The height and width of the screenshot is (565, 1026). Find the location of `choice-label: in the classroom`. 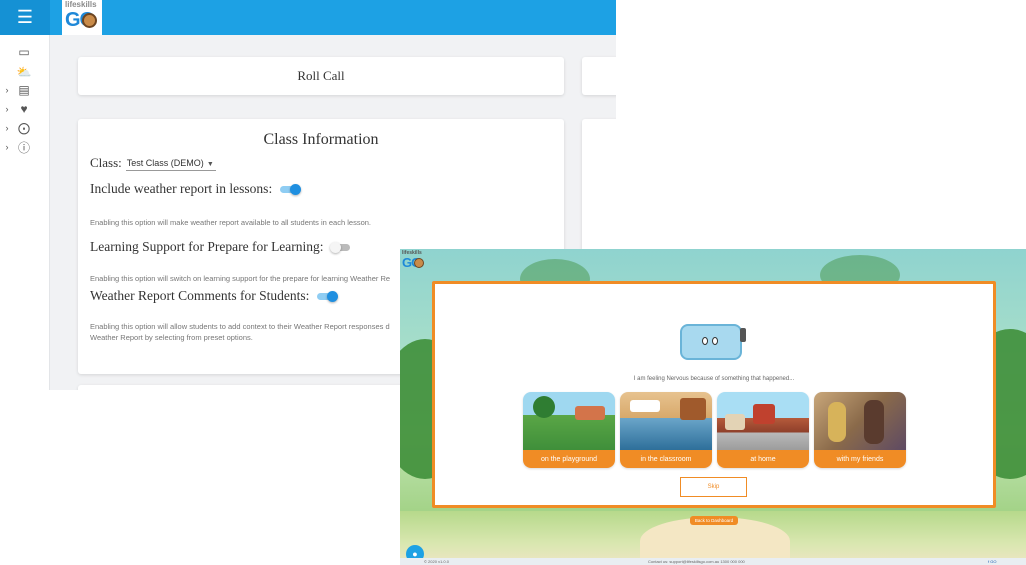

choice-label: in the classroom is located at coordinates (666, 459).